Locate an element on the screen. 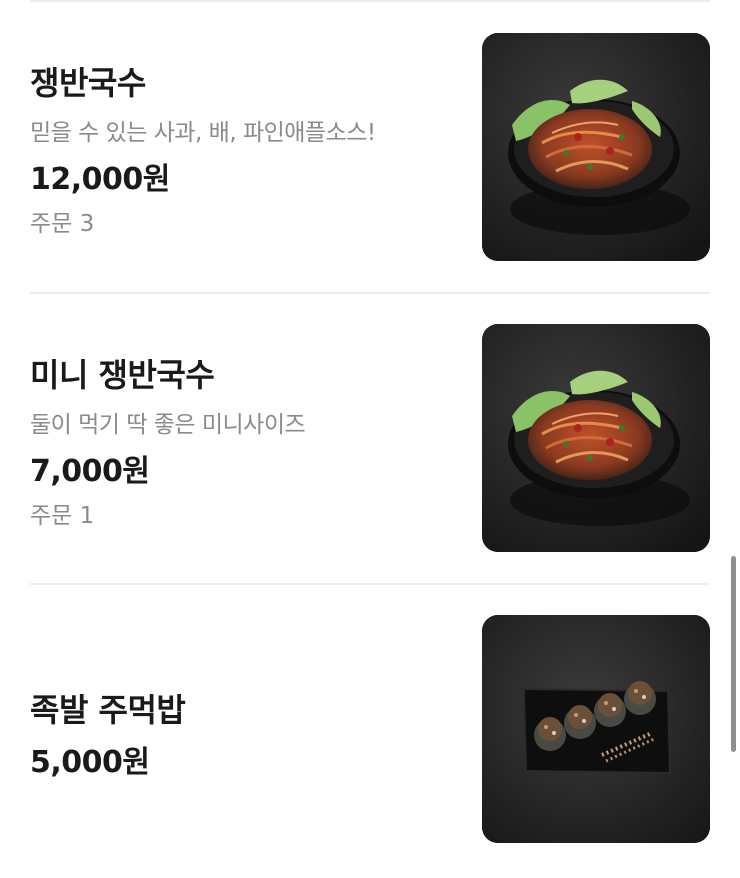 This screenshot has height=878, width=740. rice-ball-plate-photo is located at coordinates (596, 729).